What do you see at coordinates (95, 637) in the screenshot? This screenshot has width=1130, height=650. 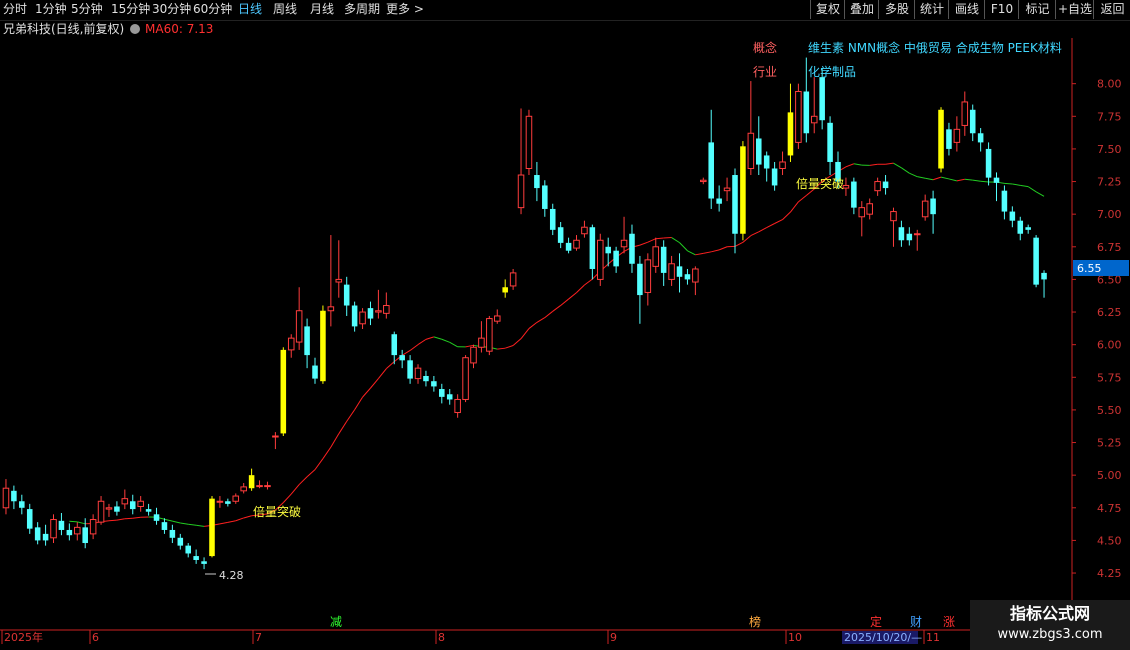 I see `x-axis-label: 6` at bounding box center [95, 637].